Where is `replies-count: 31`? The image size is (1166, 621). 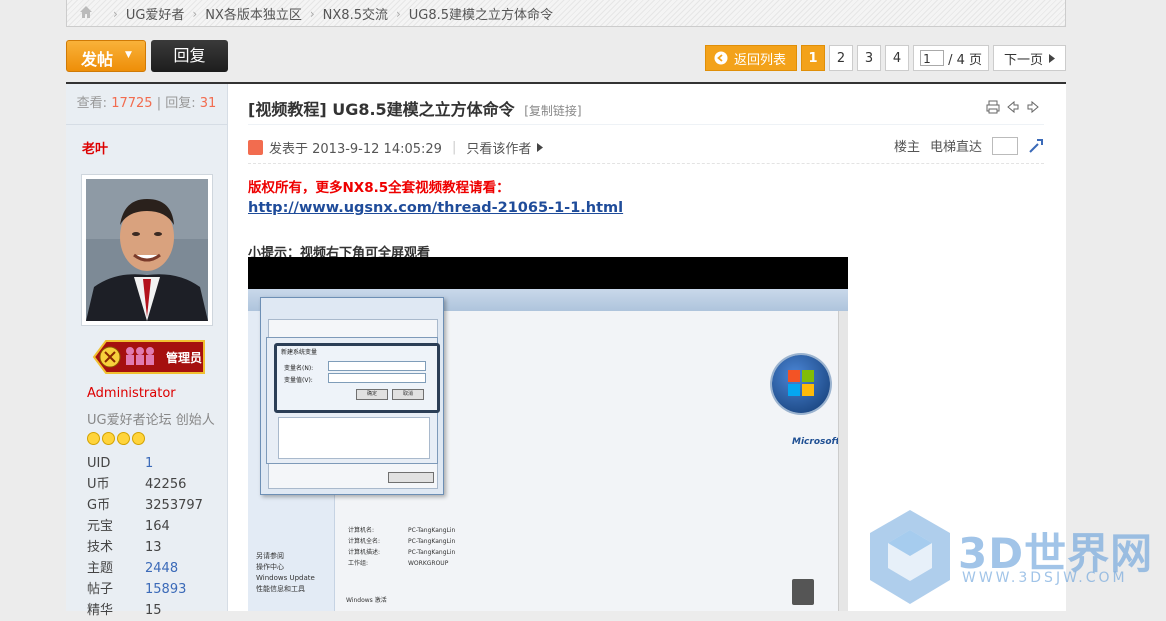 replies-count: 31 is located at coordinates (208, 103).